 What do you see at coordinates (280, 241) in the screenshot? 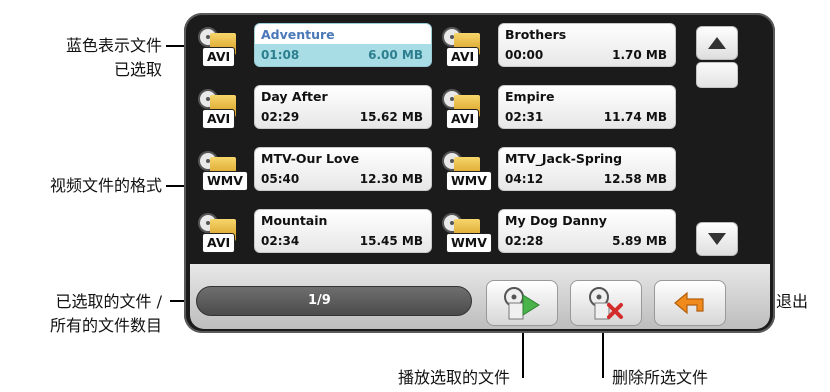
I see `file-duration: 02:34` at bounding box center [280, 241].